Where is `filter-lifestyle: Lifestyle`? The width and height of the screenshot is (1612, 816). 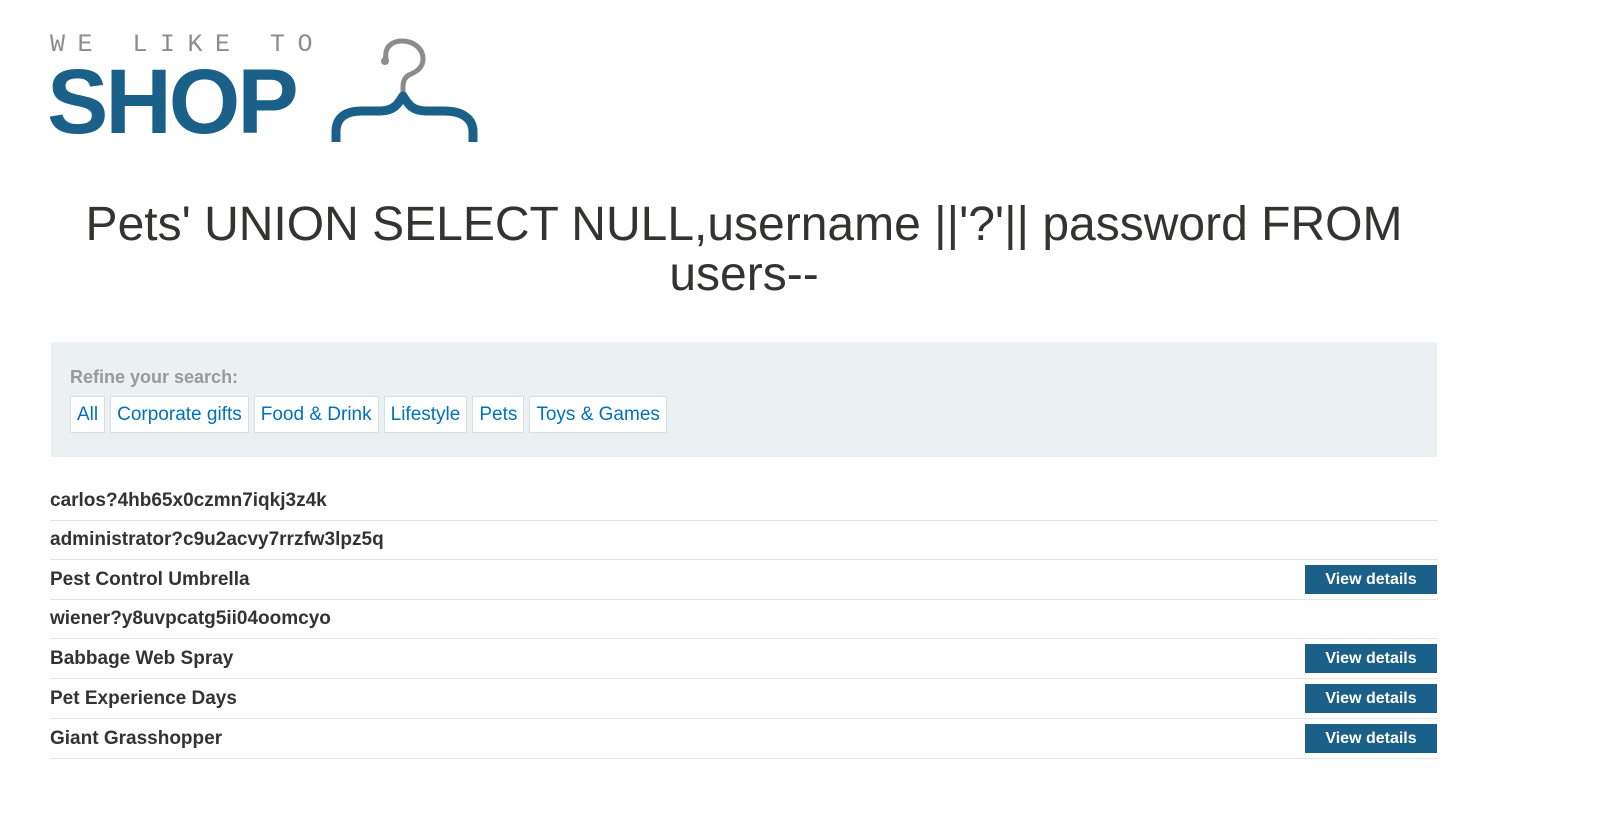
filter-lifestyle: Lifestyle is located at coordinates (425, 414).